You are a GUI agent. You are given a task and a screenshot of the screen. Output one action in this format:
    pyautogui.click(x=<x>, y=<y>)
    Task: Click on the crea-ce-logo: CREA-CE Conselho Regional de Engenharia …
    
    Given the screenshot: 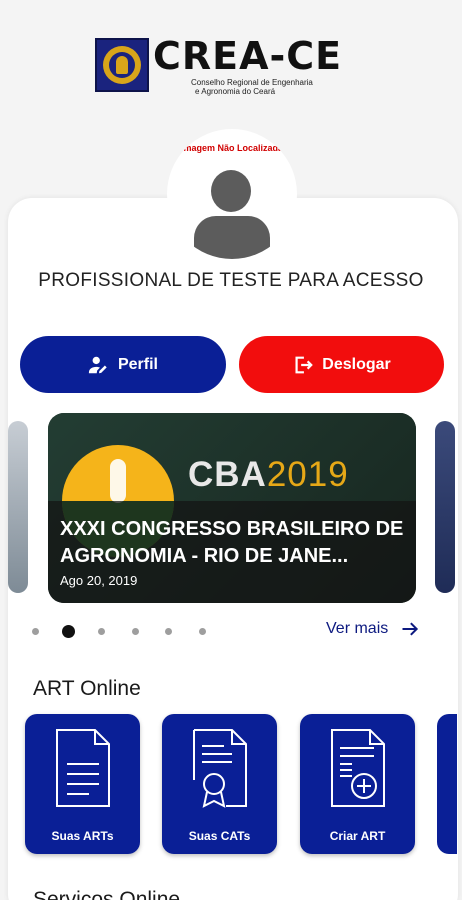 What is the action you would take?
    pyautogui.click(x=235, y=65)
    